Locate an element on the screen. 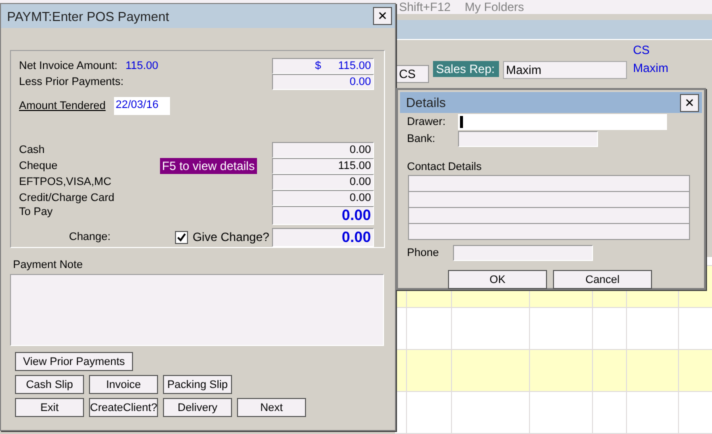 This screenshot has width=712, height=434. grid-row is located at coordinates (553, 371).